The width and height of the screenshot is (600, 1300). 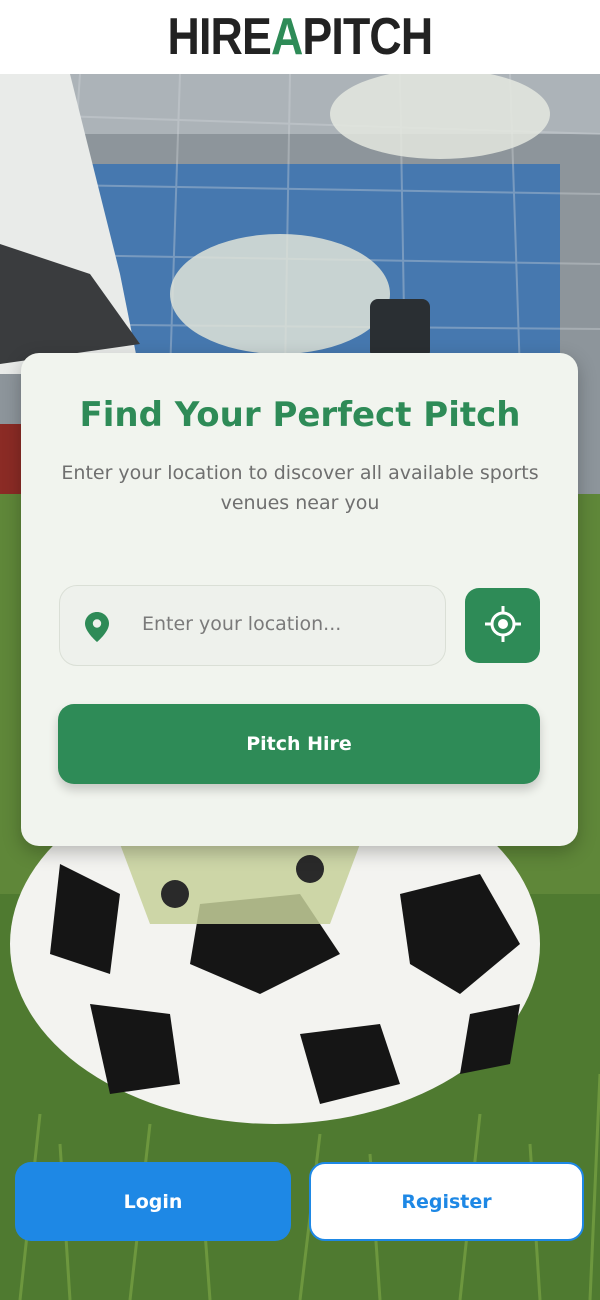 I want to click on login-button: Login, so click(x=153, y=1201).